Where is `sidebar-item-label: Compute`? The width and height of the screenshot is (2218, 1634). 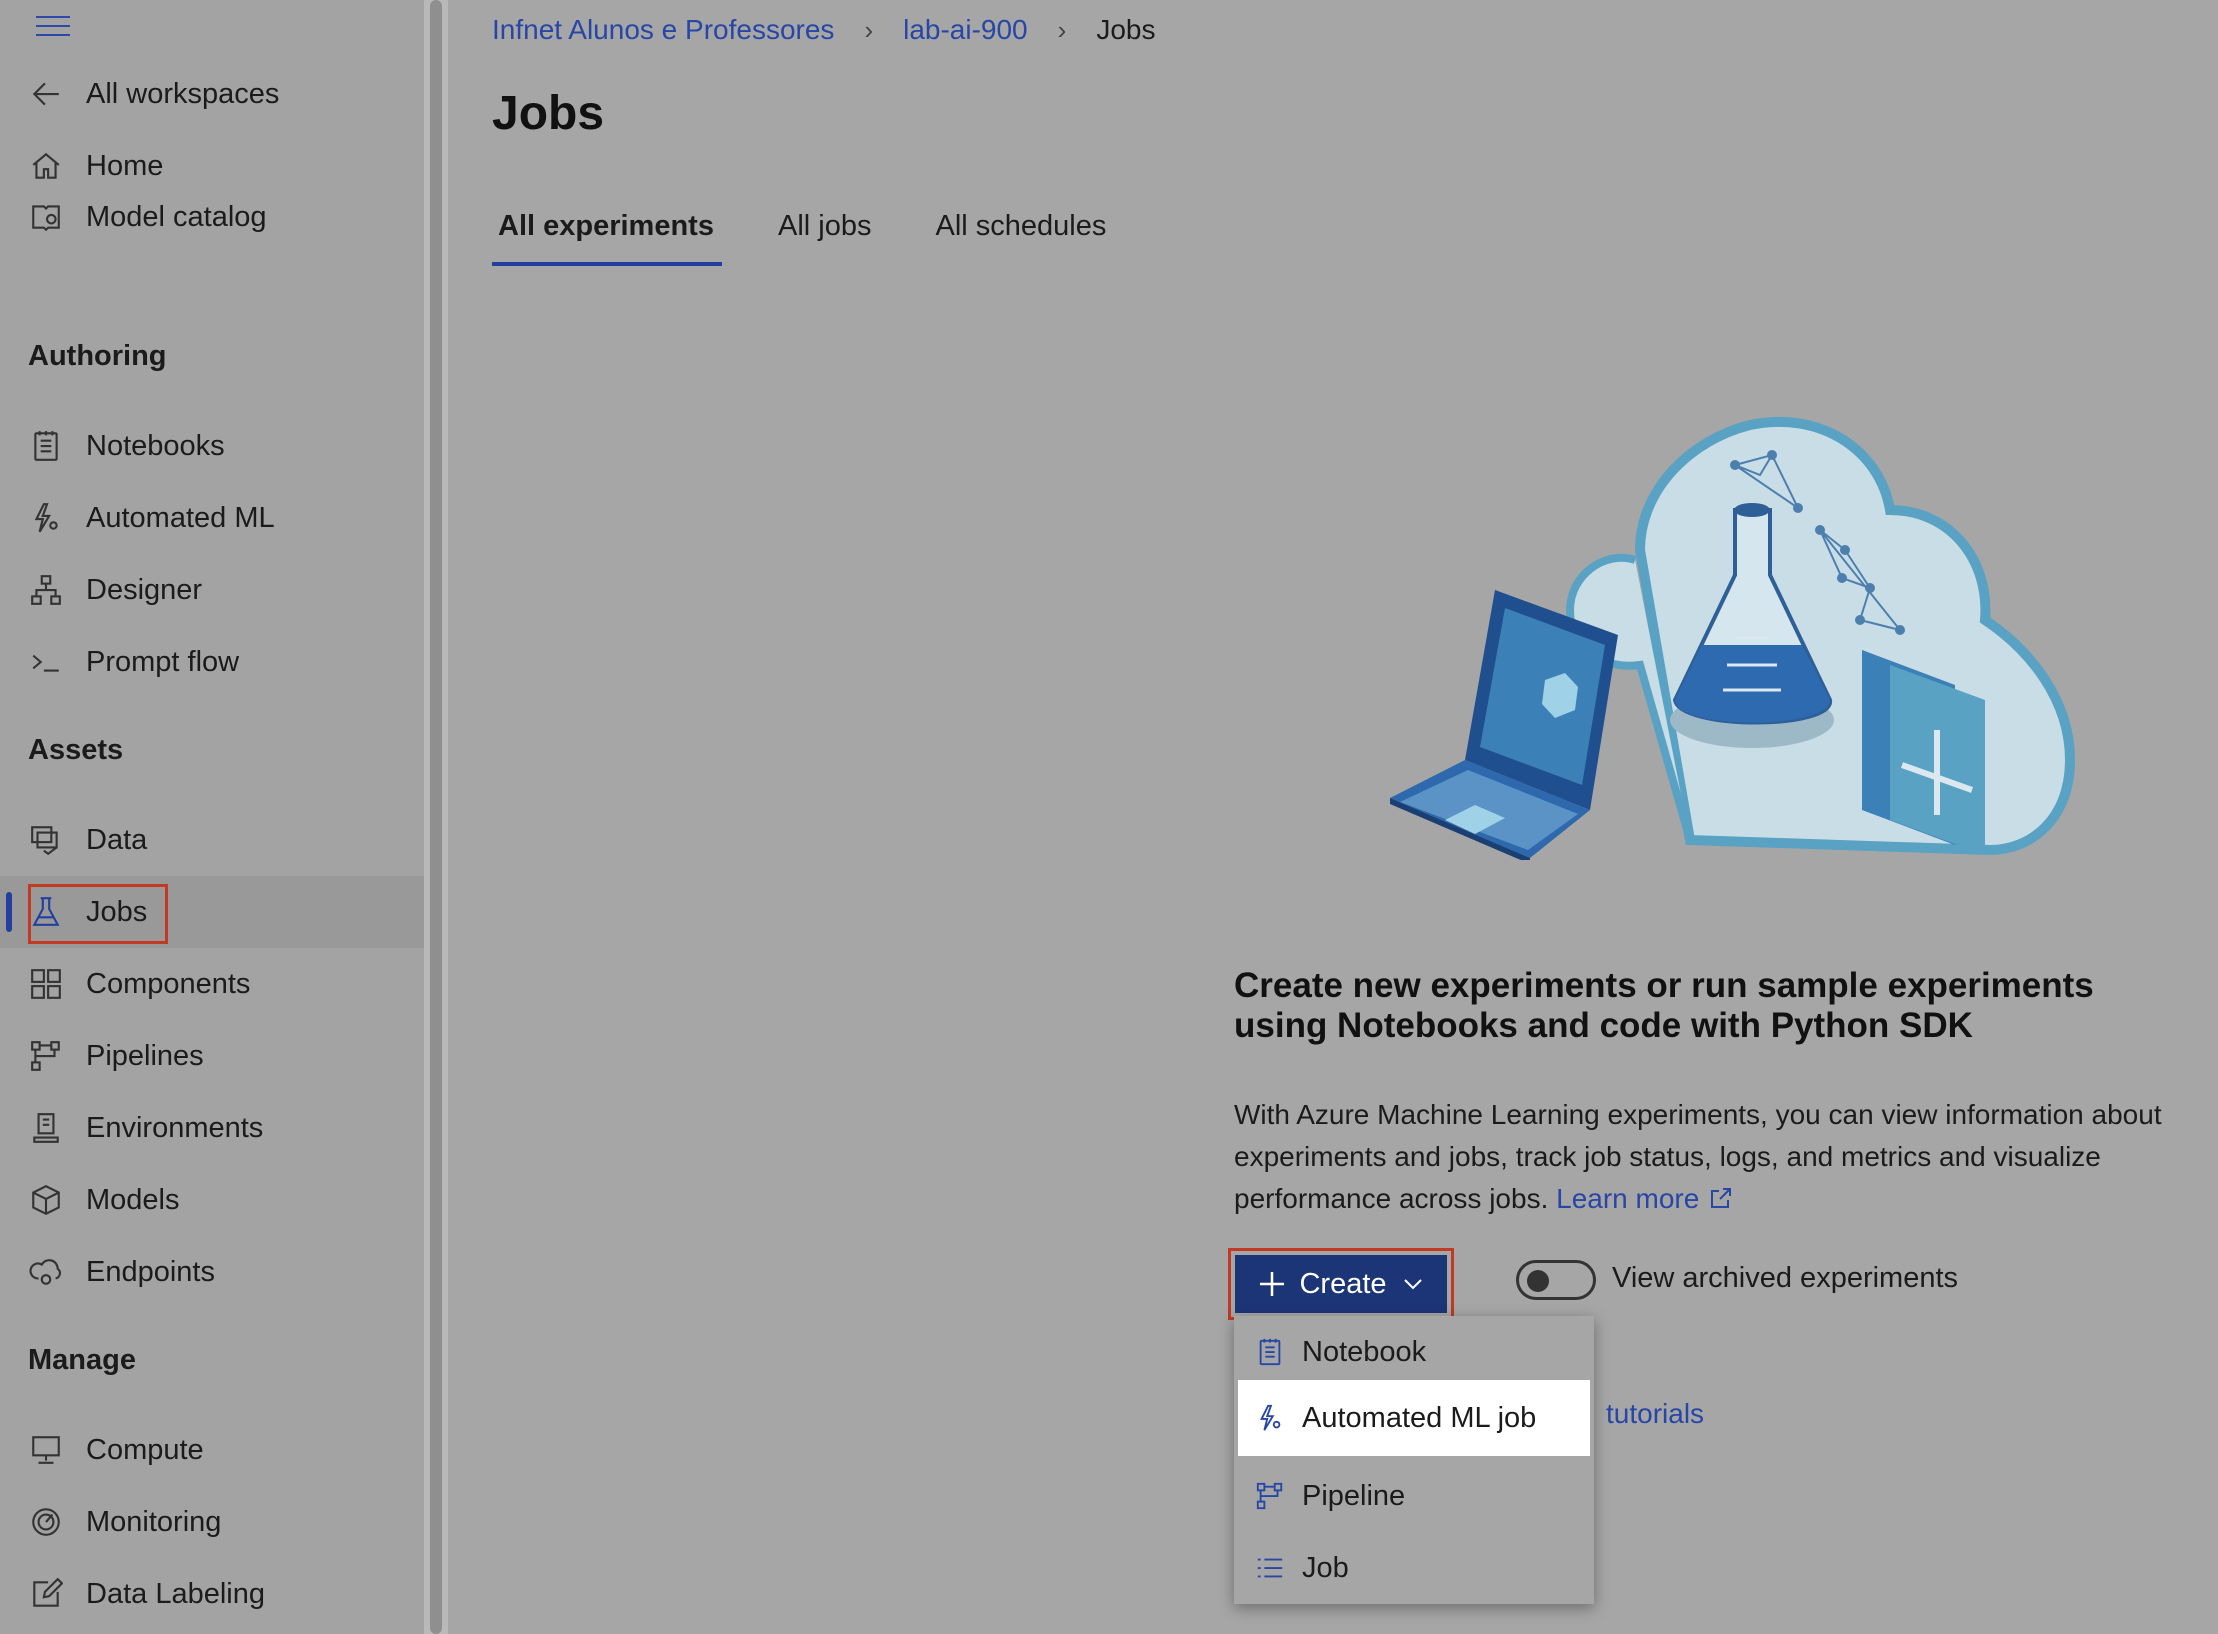
sidebar-item-label: Compute is located at coordinates (145, 1449).